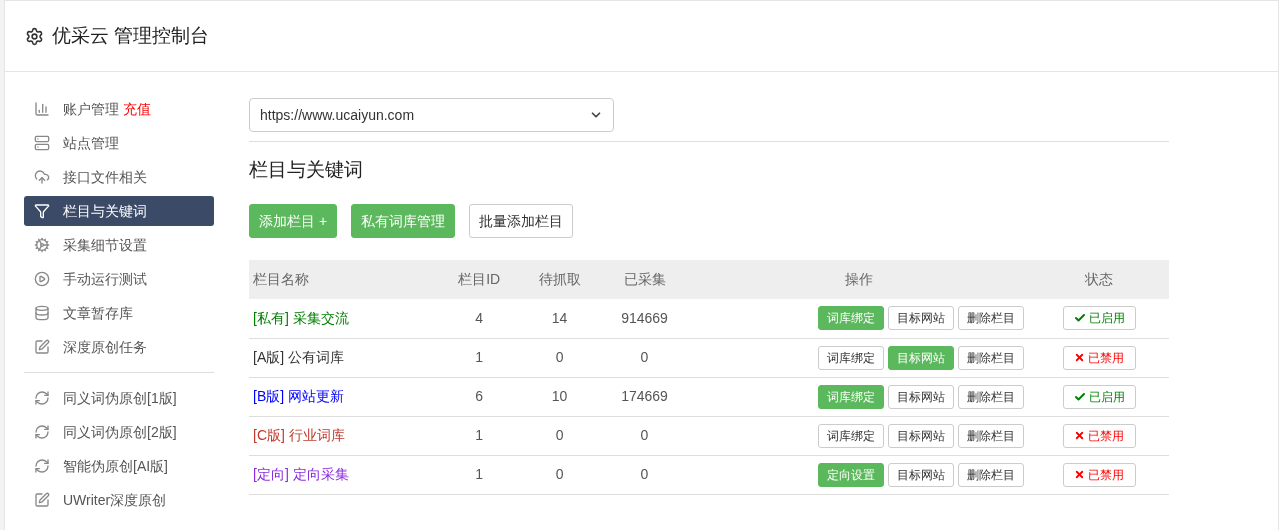  What do you see at coordinates (644, 396) in the screenshot?
I see `table-cell: 174669` at bounding box center [644, 396].